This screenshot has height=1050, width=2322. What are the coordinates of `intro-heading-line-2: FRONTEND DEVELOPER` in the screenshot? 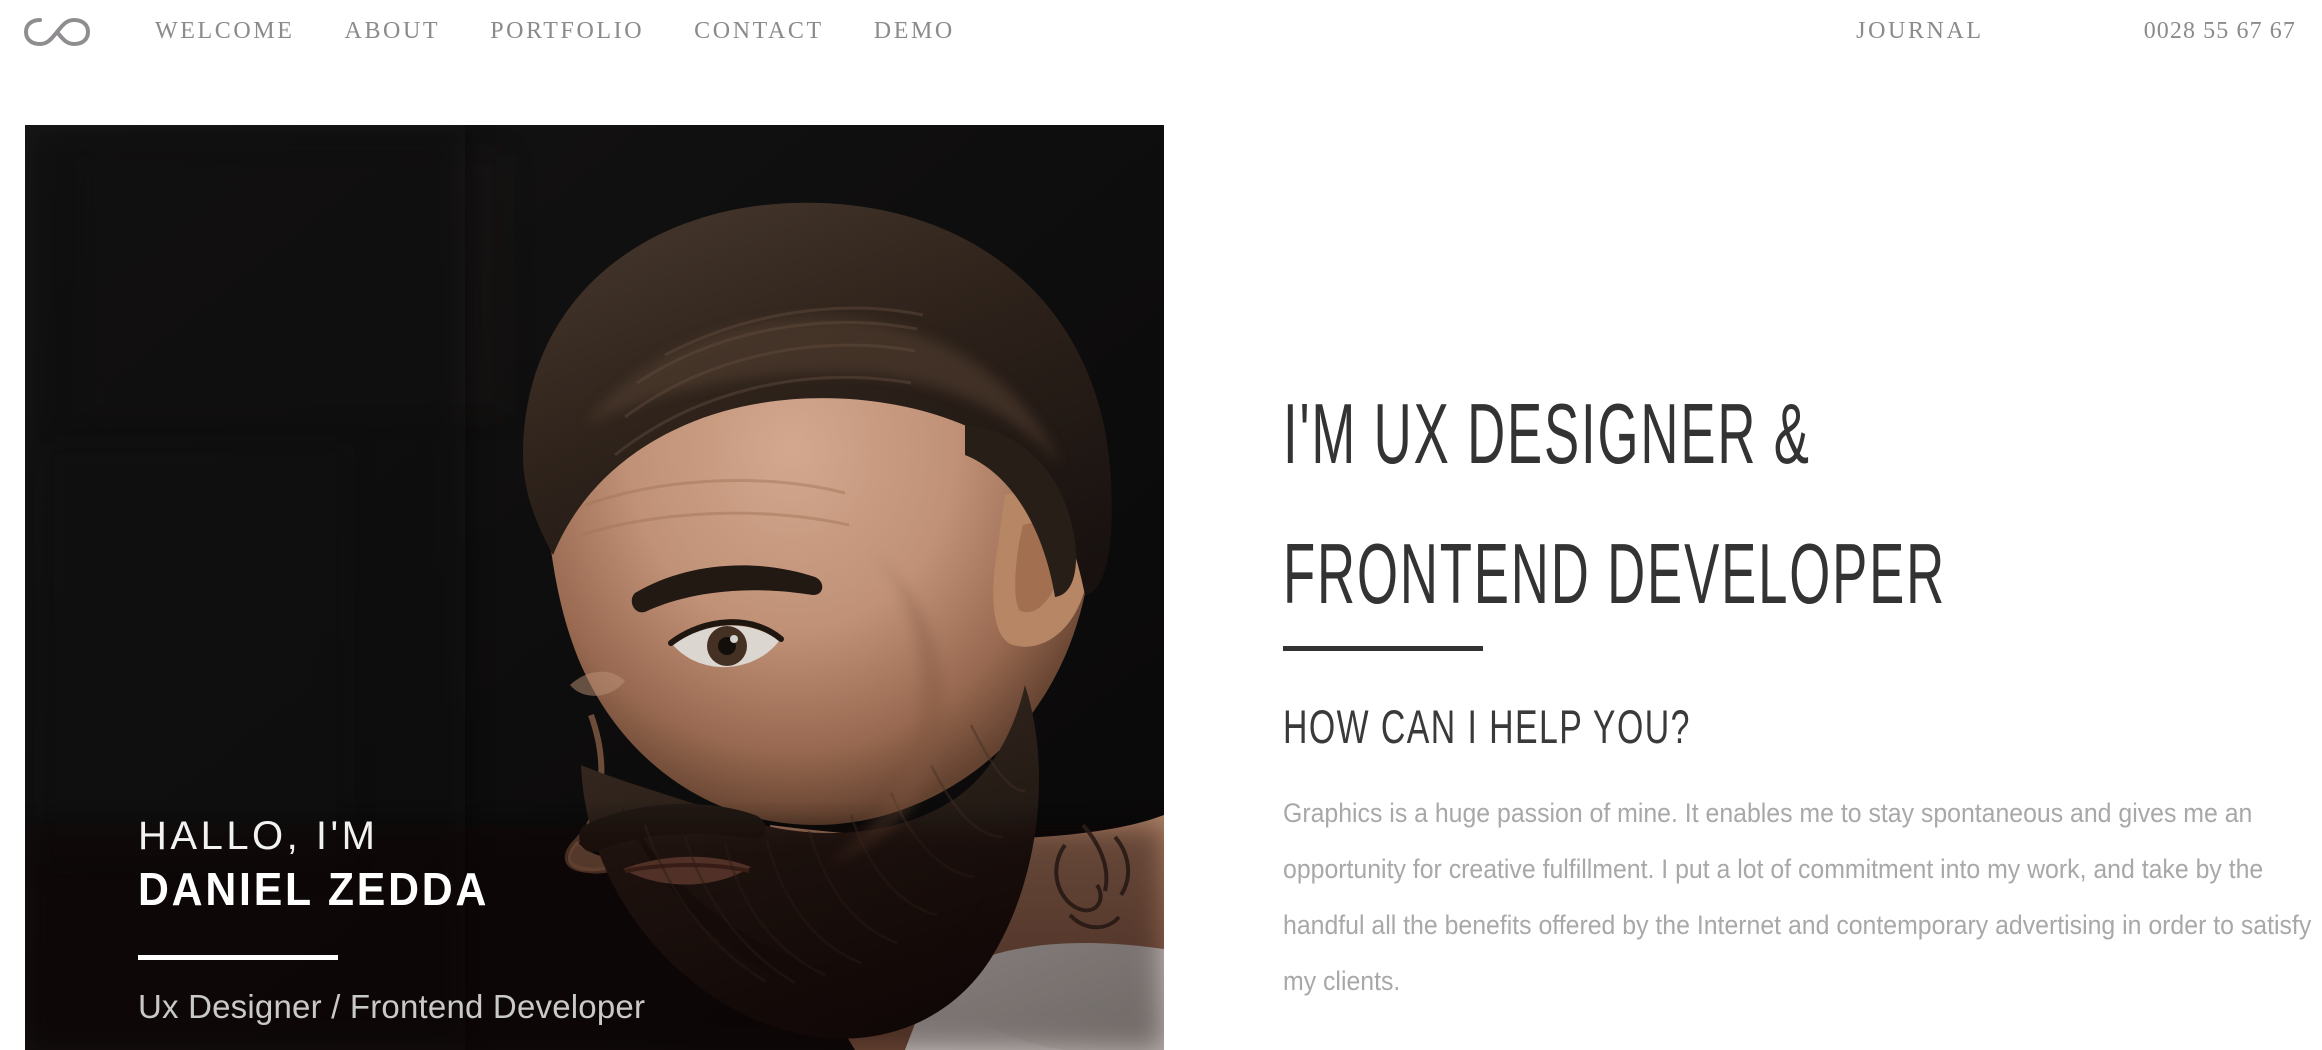 It's located at (1615, 574).